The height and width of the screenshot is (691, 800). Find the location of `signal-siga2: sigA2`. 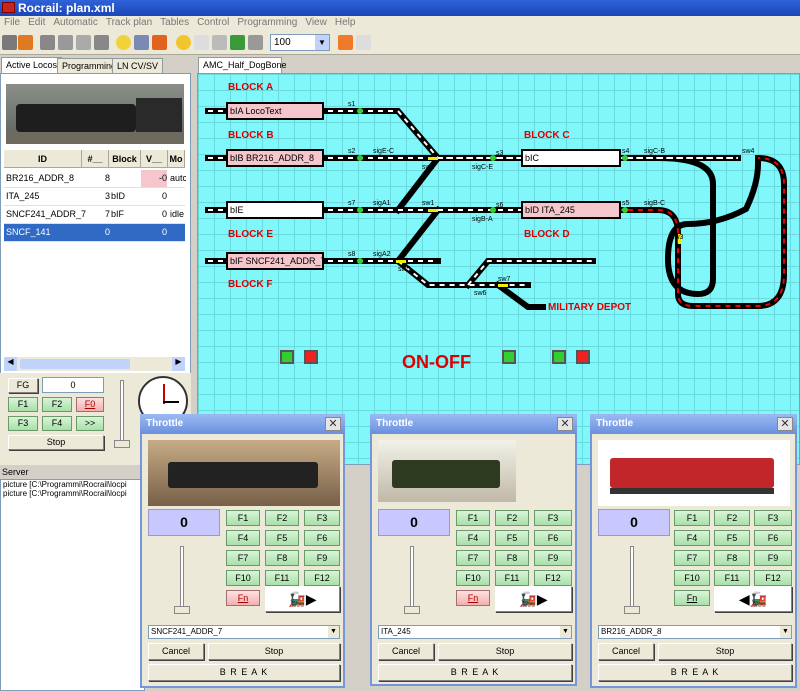

signal-siga2: sigA2 is located at coordinates (382, 254).